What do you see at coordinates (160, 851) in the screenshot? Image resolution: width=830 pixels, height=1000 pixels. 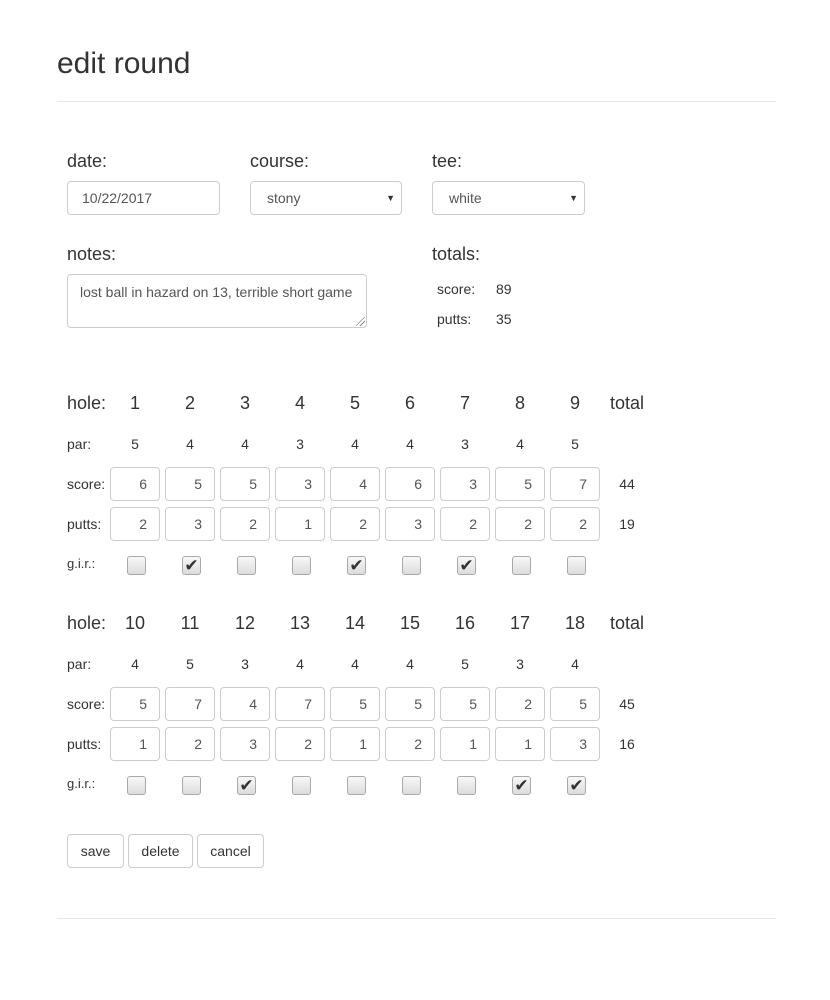 I see `delete-button: delete` at bounding box center [160, 851].